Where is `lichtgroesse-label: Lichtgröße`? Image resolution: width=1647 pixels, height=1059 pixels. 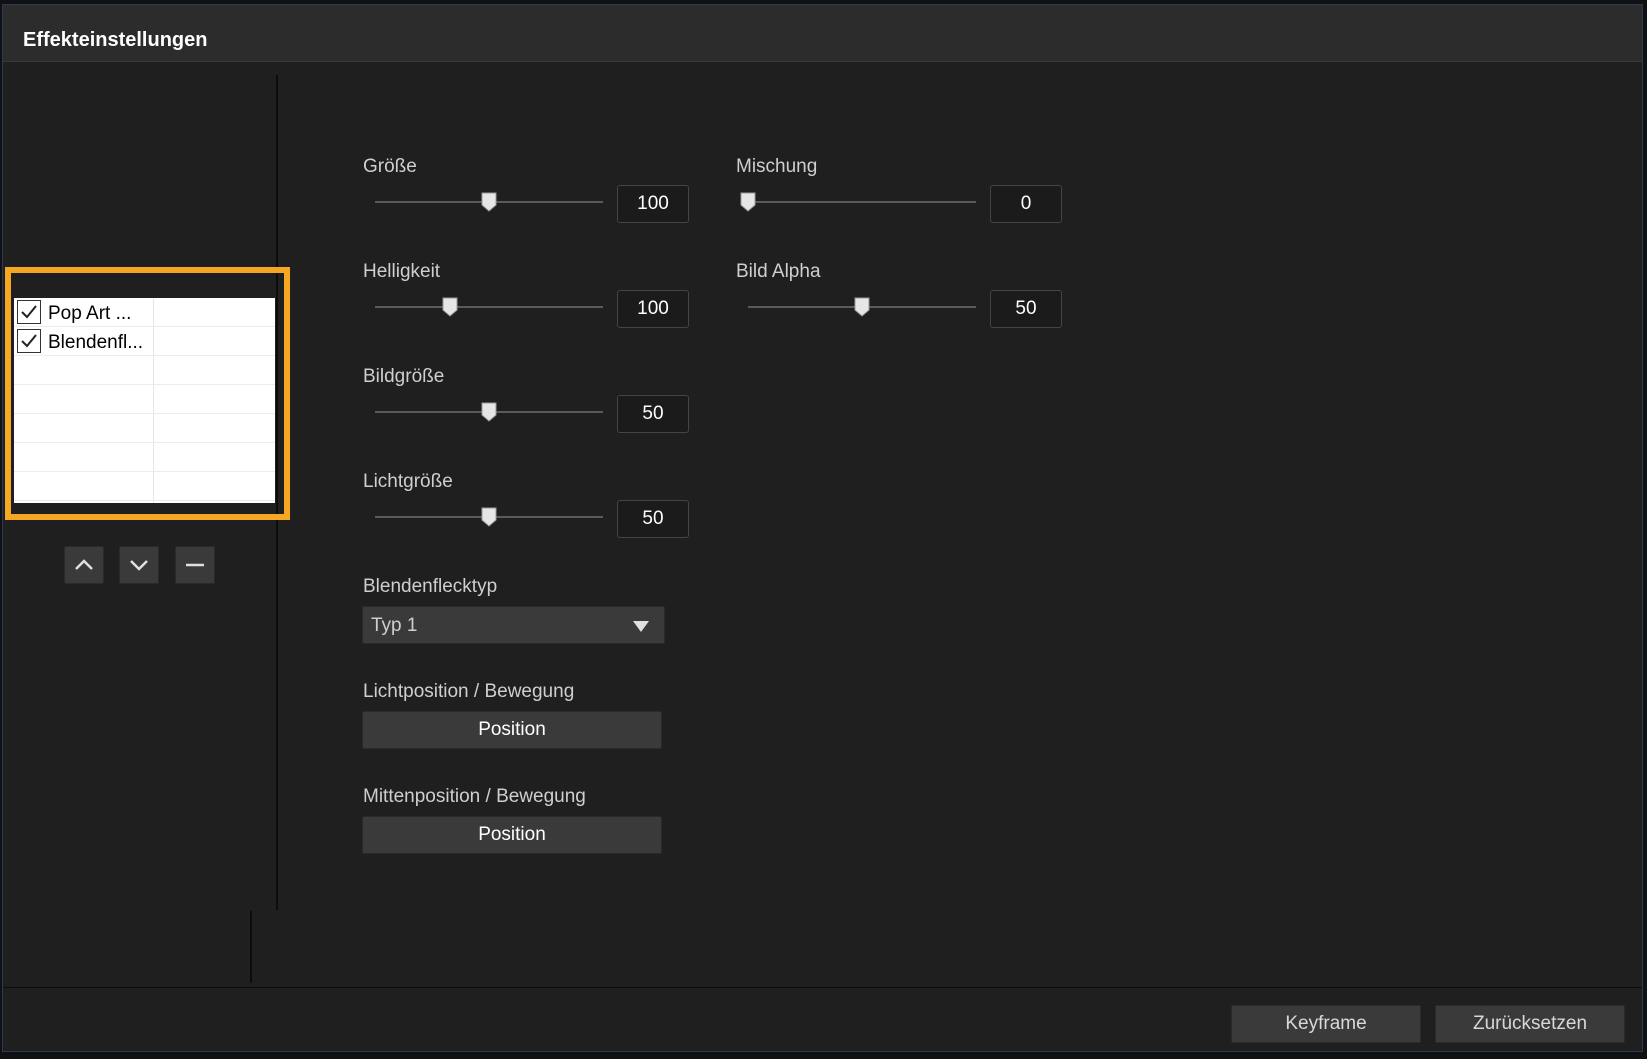
lichtgroesse-label: Lichtgröße is located at coordinates (408, 481).